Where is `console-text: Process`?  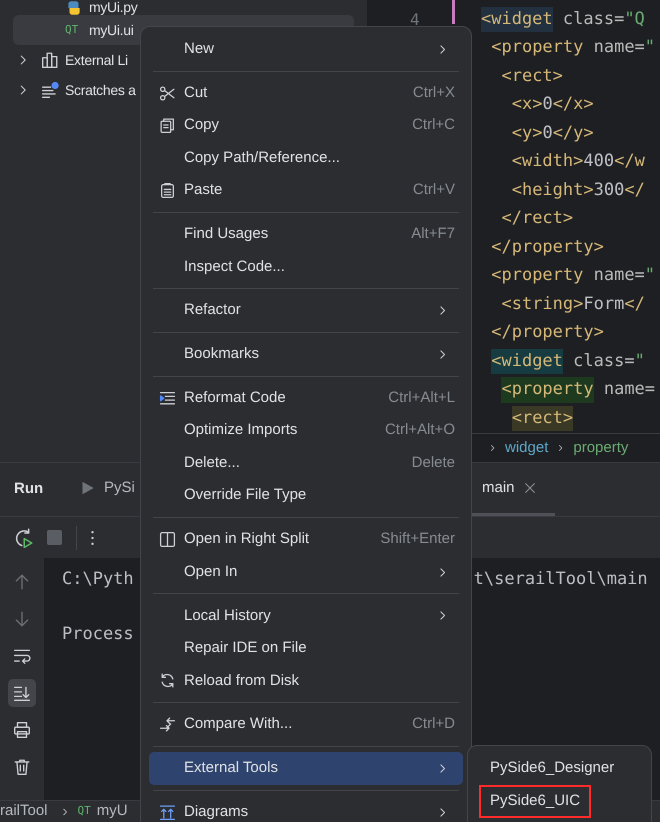 console-text: Process is located at coordinates (98, 634).